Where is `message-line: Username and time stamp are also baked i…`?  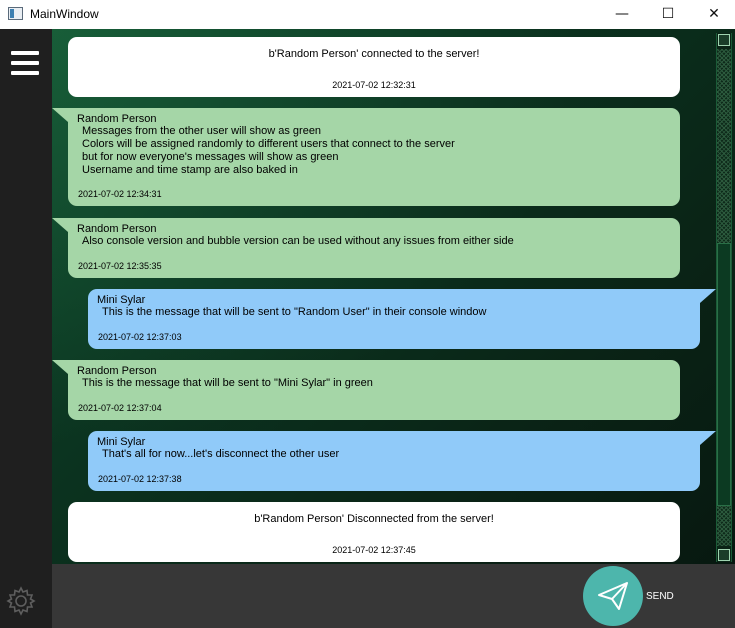
message-line: Username and time stamp are also baked i… is located at coordinates (190, 170).